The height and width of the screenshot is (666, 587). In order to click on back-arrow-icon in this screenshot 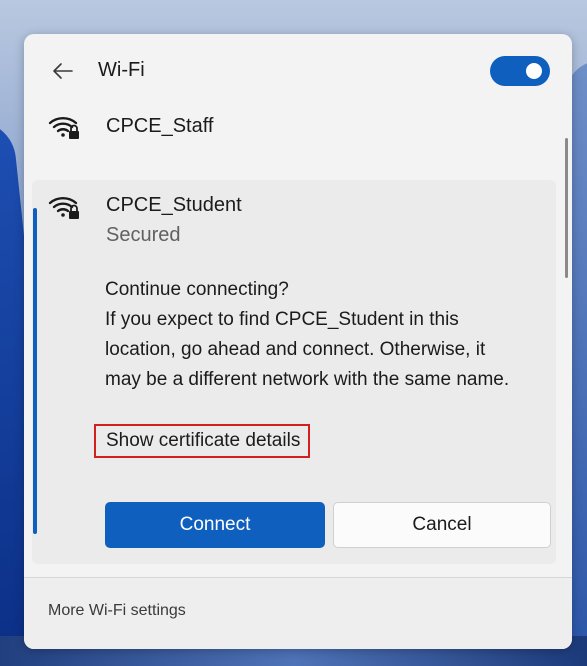, I will do `click(63, 71)`.